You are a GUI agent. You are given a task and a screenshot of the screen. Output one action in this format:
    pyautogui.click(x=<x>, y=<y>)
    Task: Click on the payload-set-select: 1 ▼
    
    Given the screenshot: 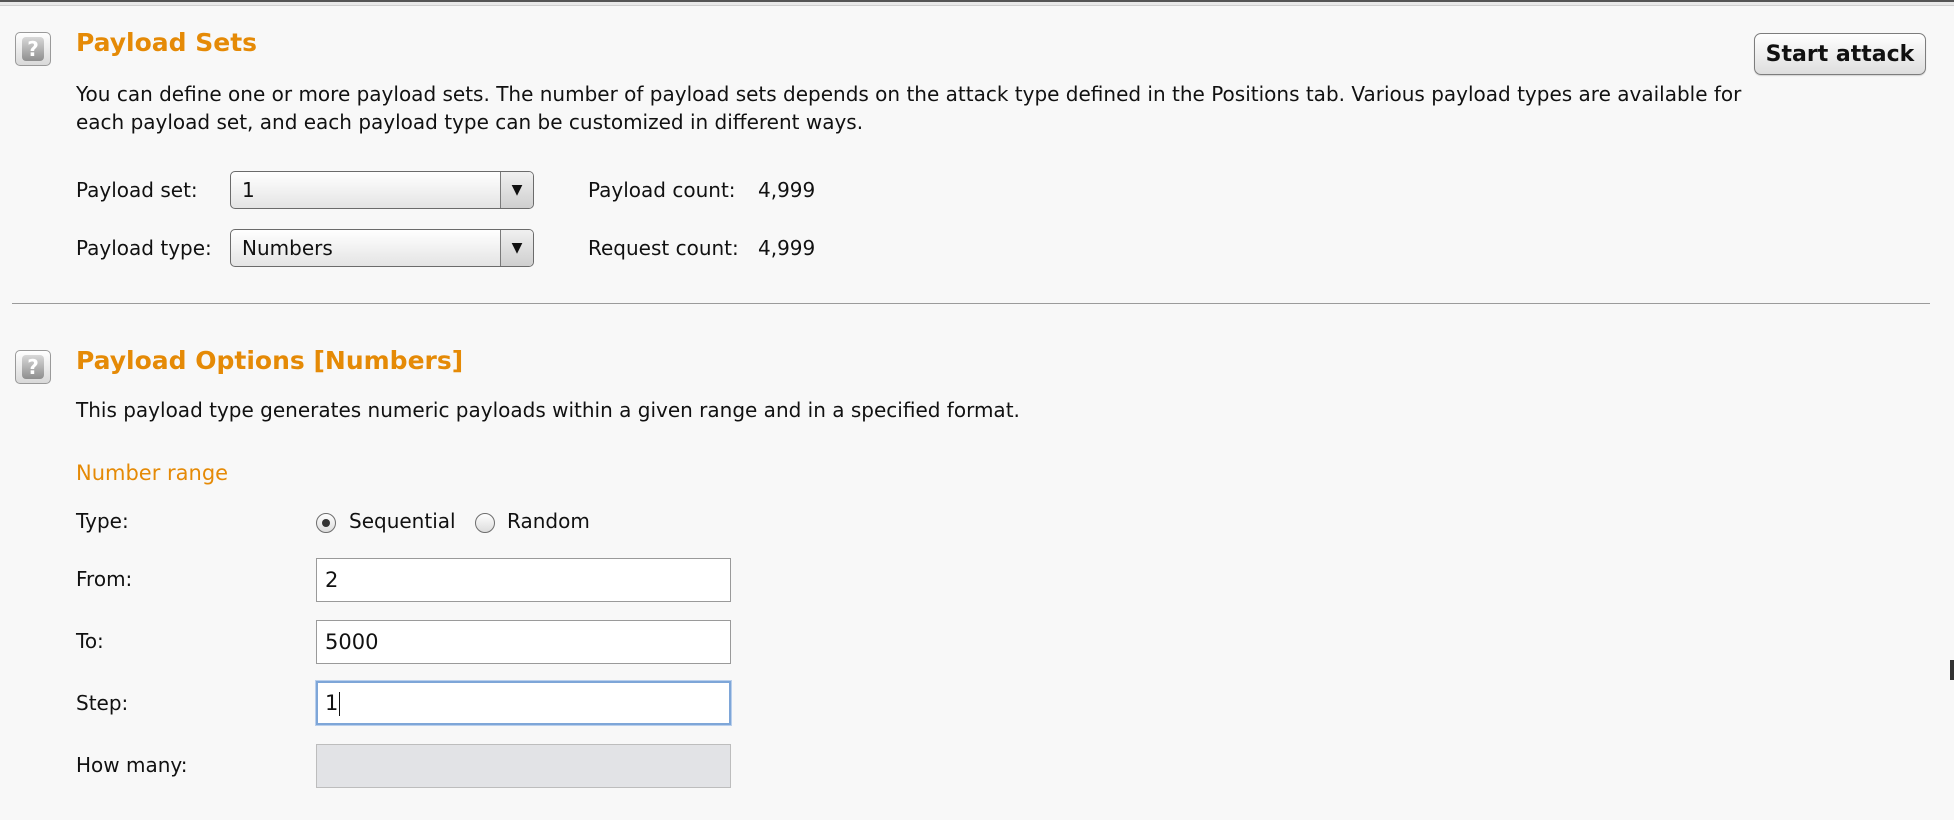 What is the action you would take?
    pyautogui.click(x=382, y=190)
    